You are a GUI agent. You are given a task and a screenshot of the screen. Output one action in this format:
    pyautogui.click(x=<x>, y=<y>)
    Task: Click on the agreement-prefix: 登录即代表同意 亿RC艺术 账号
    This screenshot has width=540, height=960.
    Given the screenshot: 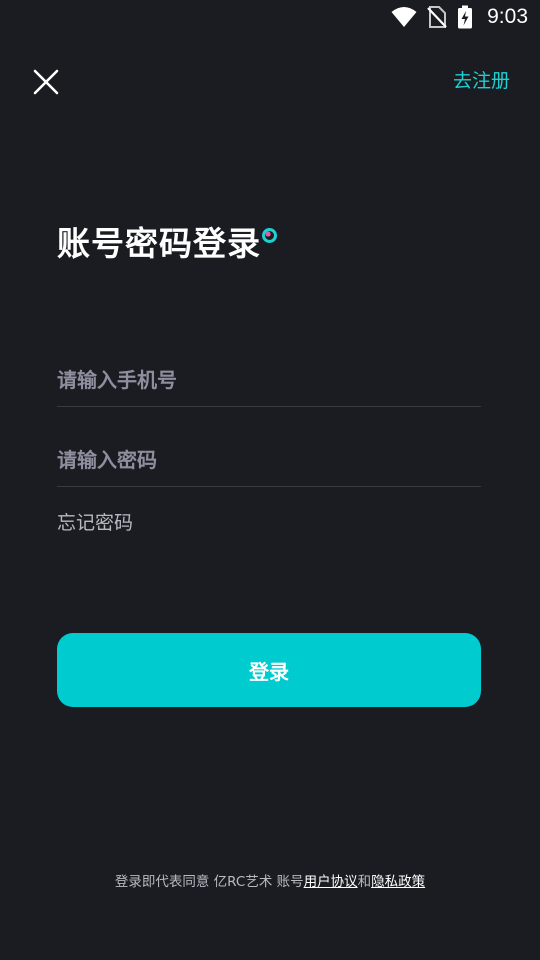 What is the action you would take?
    pyautogui.click(x=209, y=882)
    